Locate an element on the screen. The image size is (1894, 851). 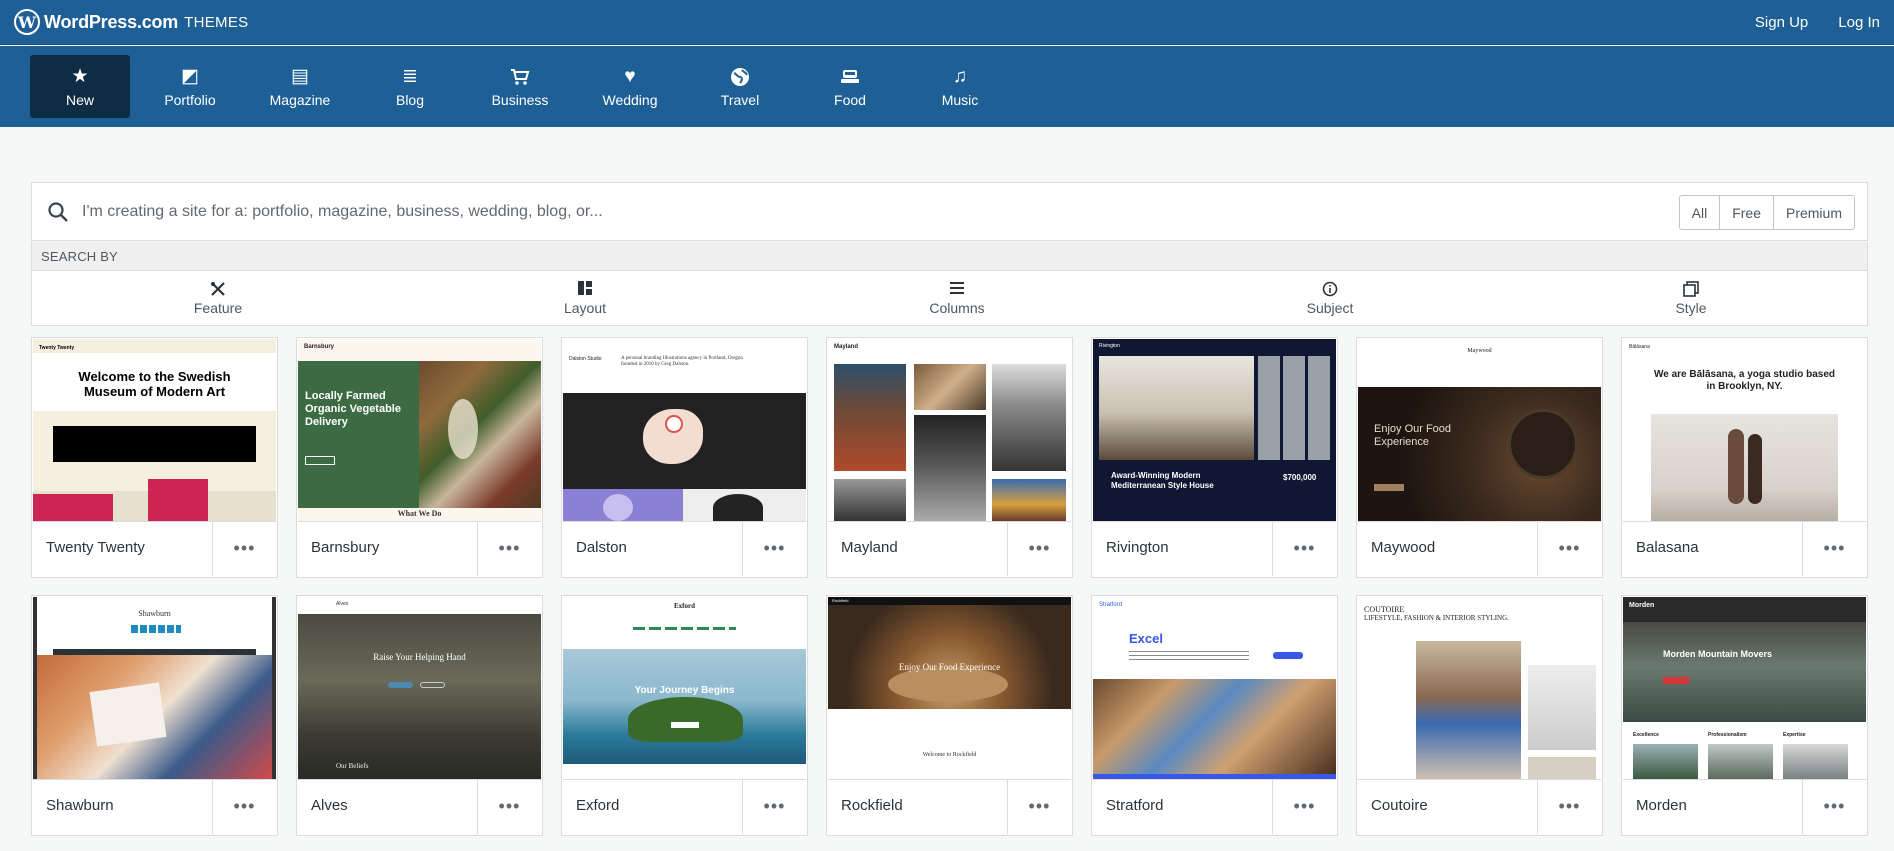
theme-name: Morden is located at coordinates (1661, 805).